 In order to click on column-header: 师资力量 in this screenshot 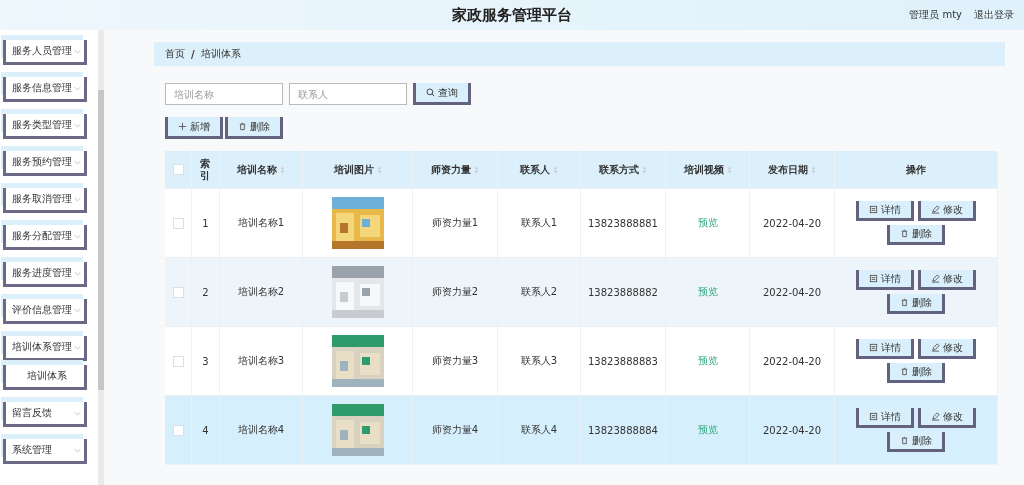, I will do `click(451, 169)`.